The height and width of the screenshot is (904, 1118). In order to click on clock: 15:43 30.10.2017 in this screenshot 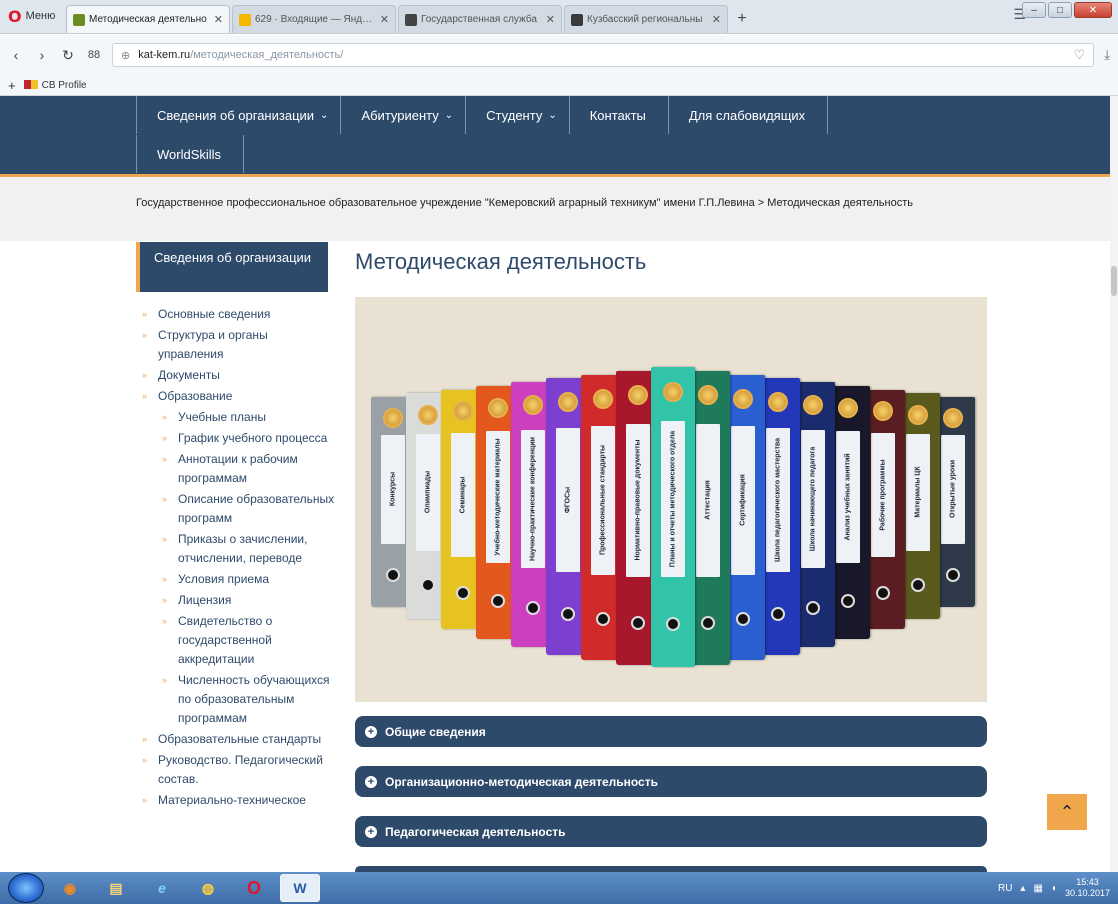, I will do `click(1087, 888)`.